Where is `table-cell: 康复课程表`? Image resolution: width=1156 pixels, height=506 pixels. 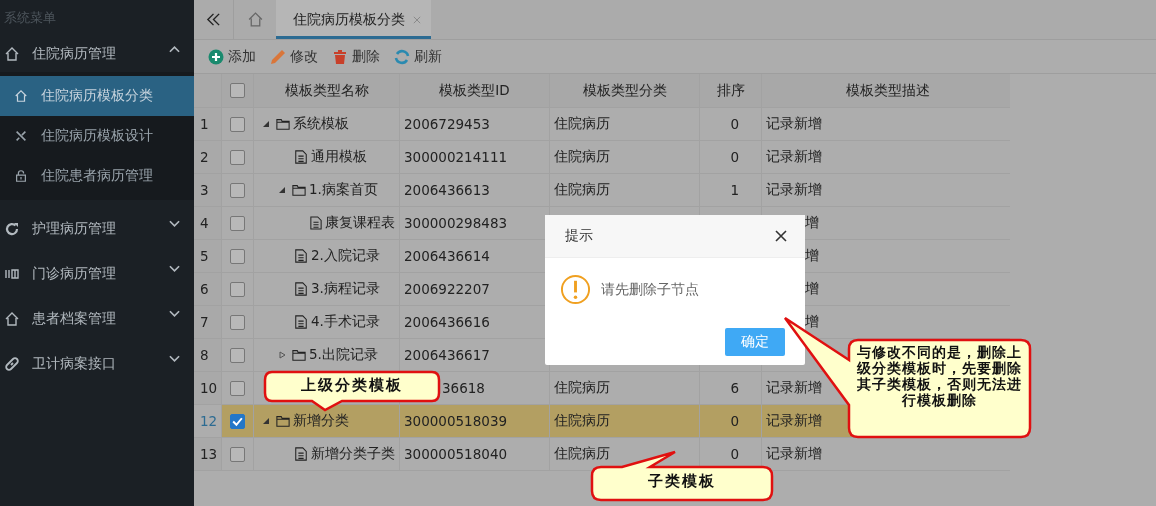
table-cell: 康复课程表 is located at coordinates (360, 223).